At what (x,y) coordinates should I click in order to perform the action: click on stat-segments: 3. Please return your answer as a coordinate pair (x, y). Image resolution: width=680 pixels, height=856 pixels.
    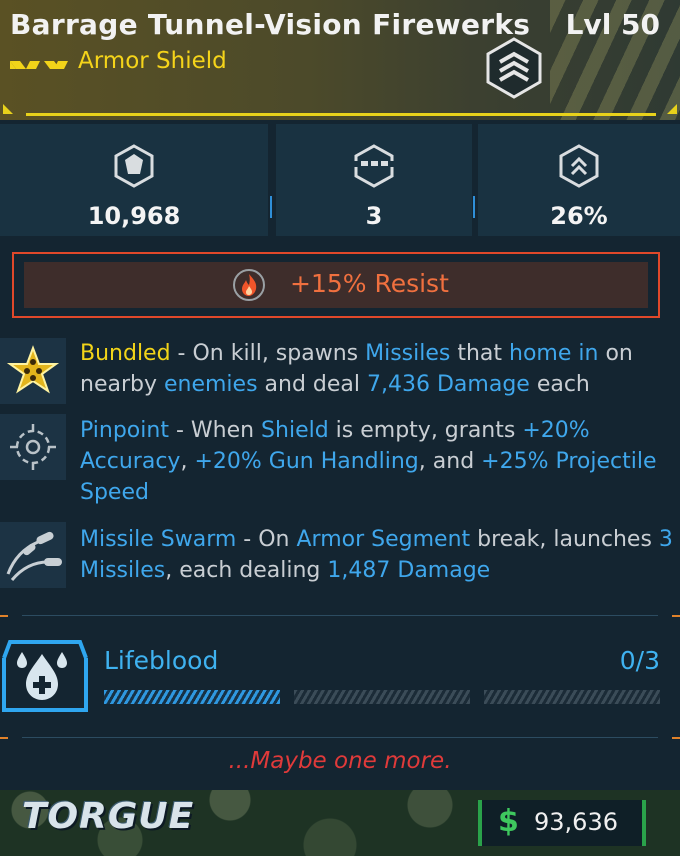
    Looking at the image, I should click on (374, 180).